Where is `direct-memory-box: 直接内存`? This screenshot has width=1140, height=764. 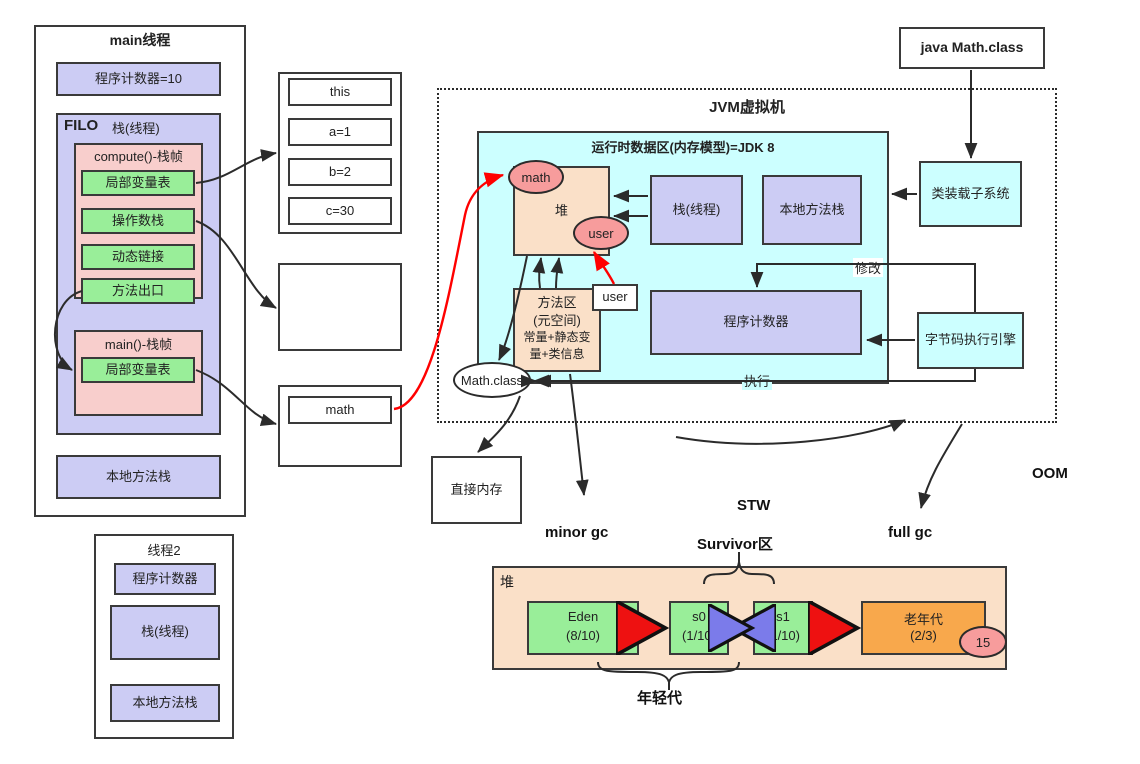 direct-memory-box: 直接内存 is located at coordinates (476, 490).